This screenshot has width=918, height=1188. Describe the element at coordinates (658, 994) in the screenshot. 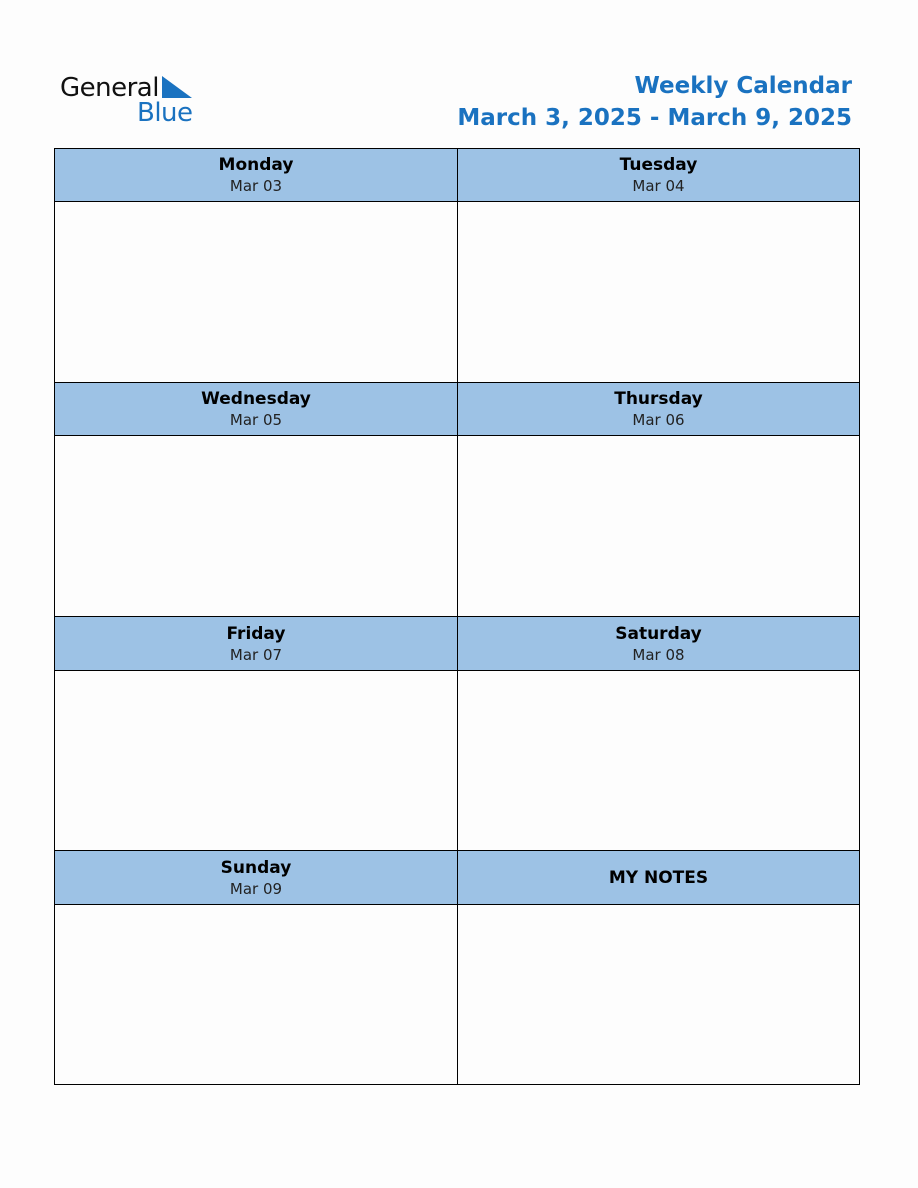

I see `notes-body` at that location.